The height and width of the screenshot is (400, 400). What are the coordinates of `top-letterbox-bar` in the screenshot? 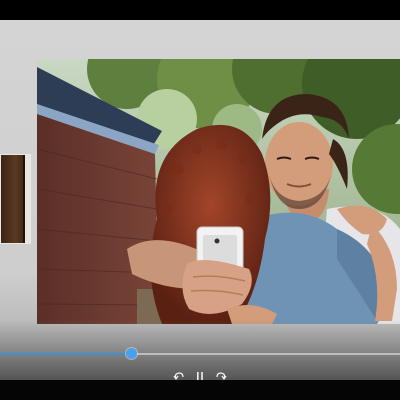 It's located at (200, 10).